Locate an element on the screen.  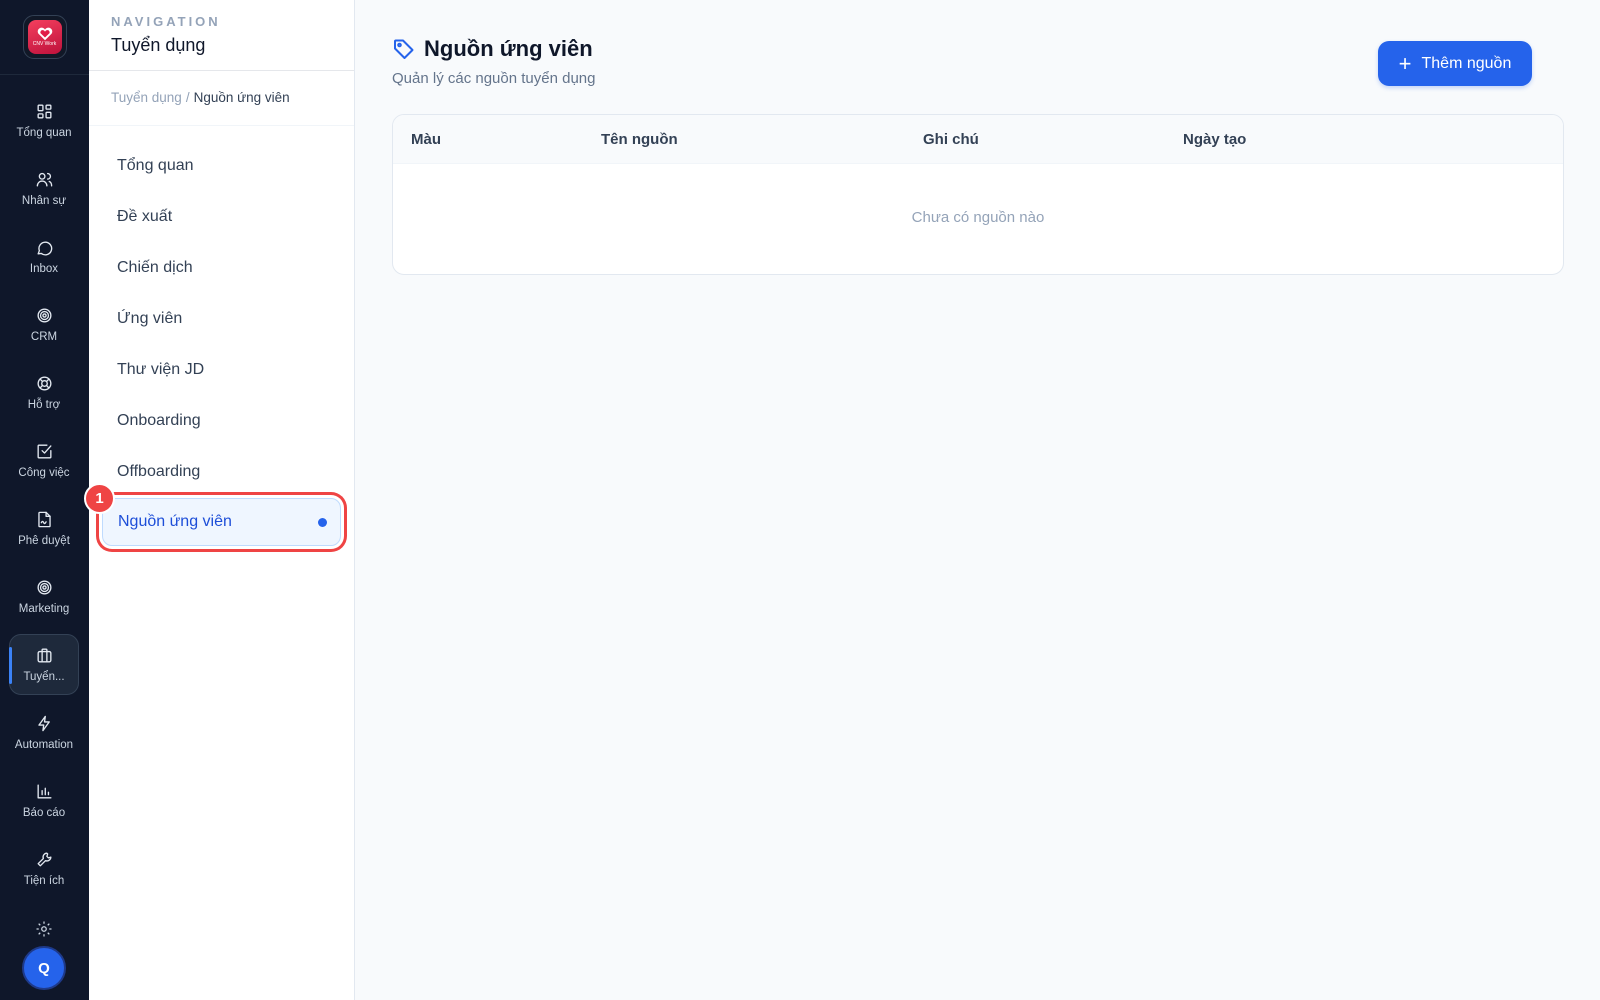
rail-item-marketing: Marketing is located at coordinates (44, 596).